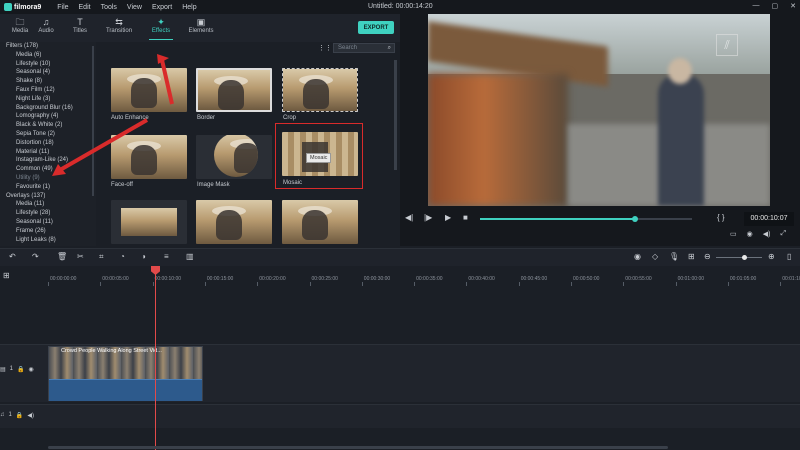 The width and height of the screenshot is (800, 450). I want to click on close-icon: ✕, so click(793, 6).